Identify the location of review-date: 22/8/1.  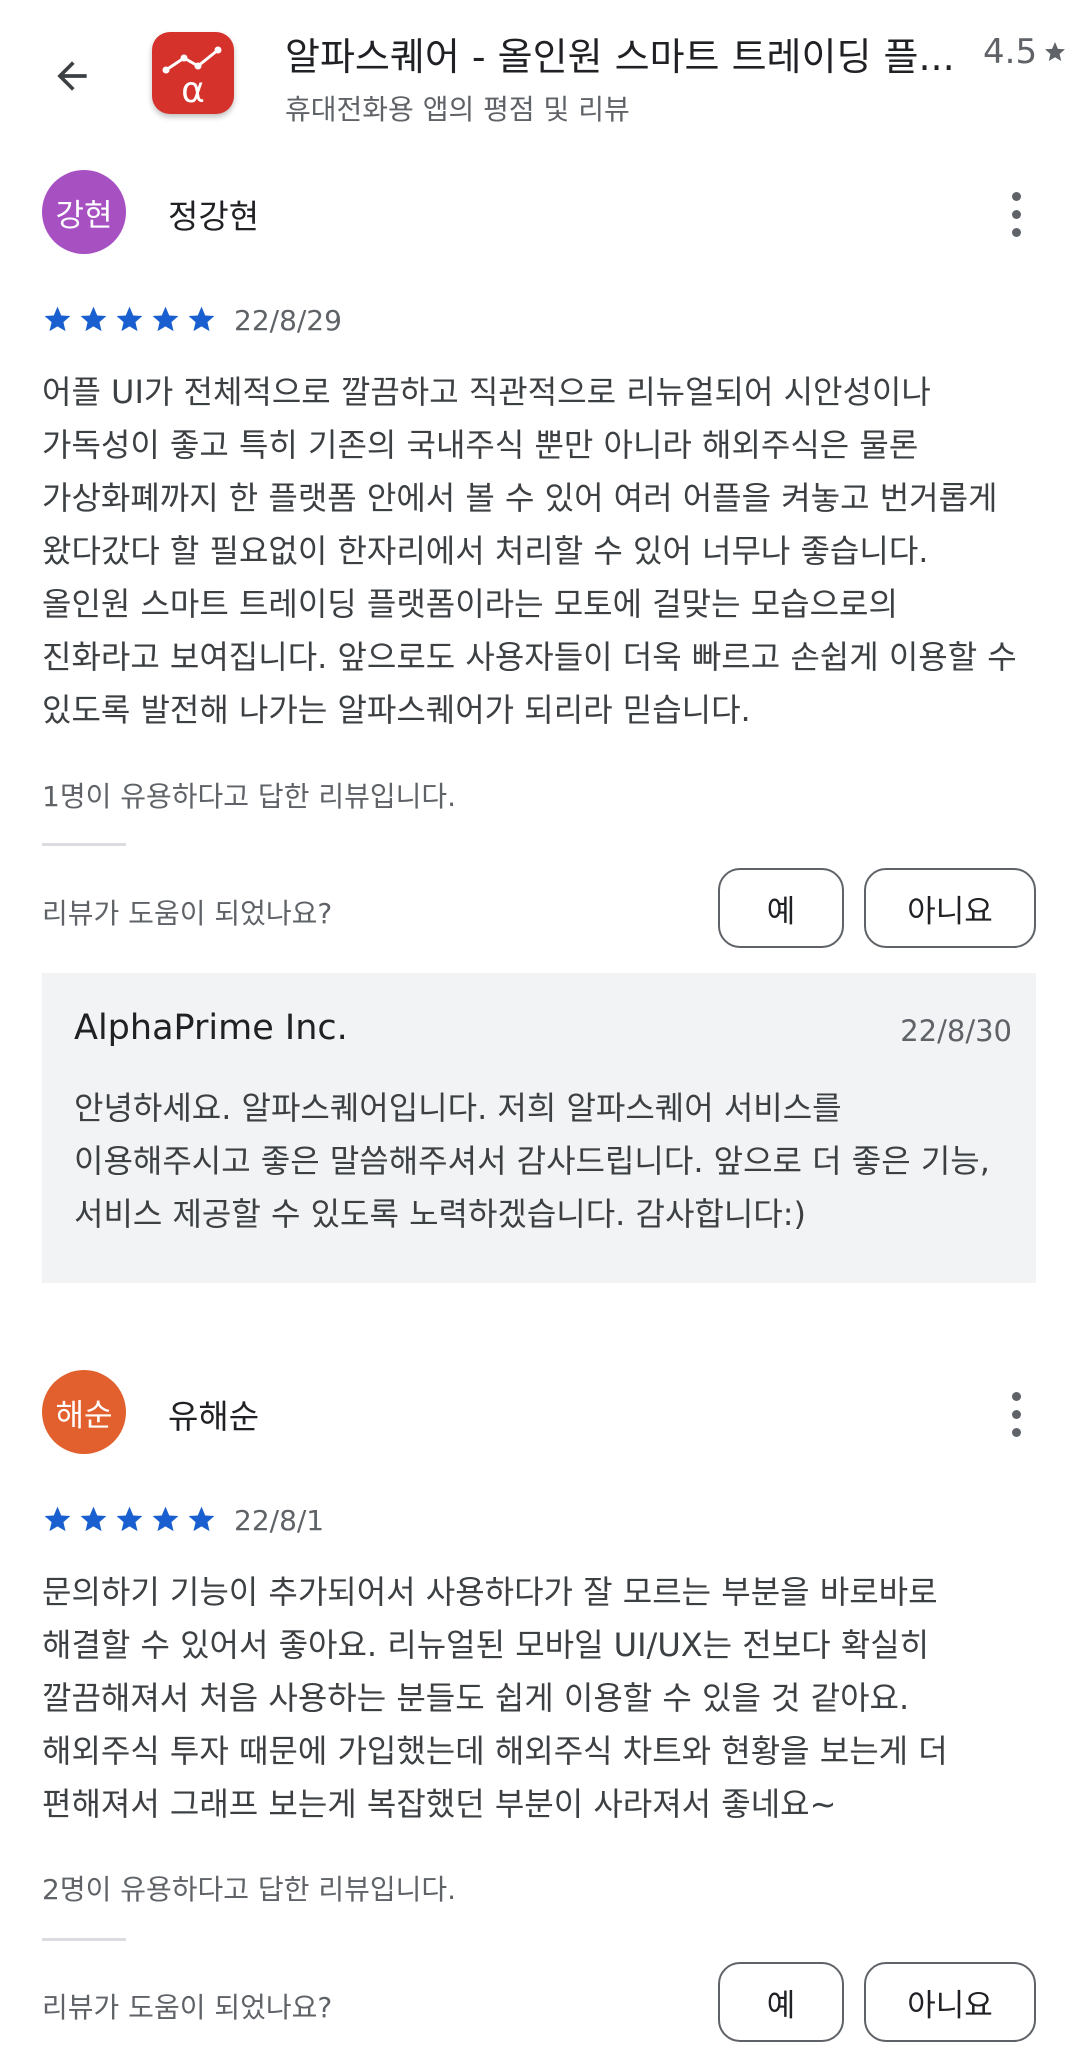
(279, 1520).